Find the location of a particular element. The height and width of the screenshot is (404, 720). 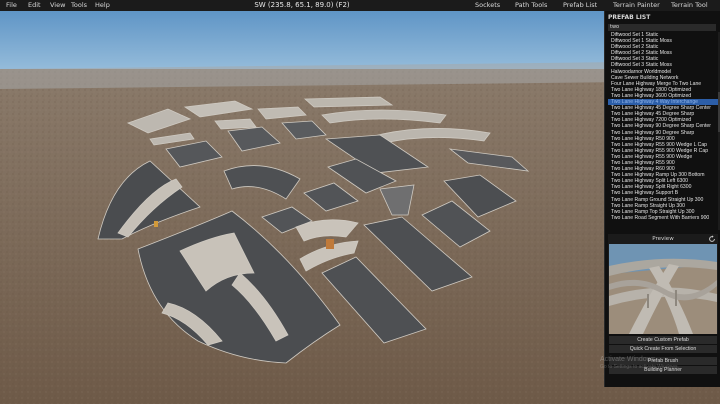

prefab-list-item: Two Lane Ramp Ground Straight Up 300 is located at coordinates (664, 200).